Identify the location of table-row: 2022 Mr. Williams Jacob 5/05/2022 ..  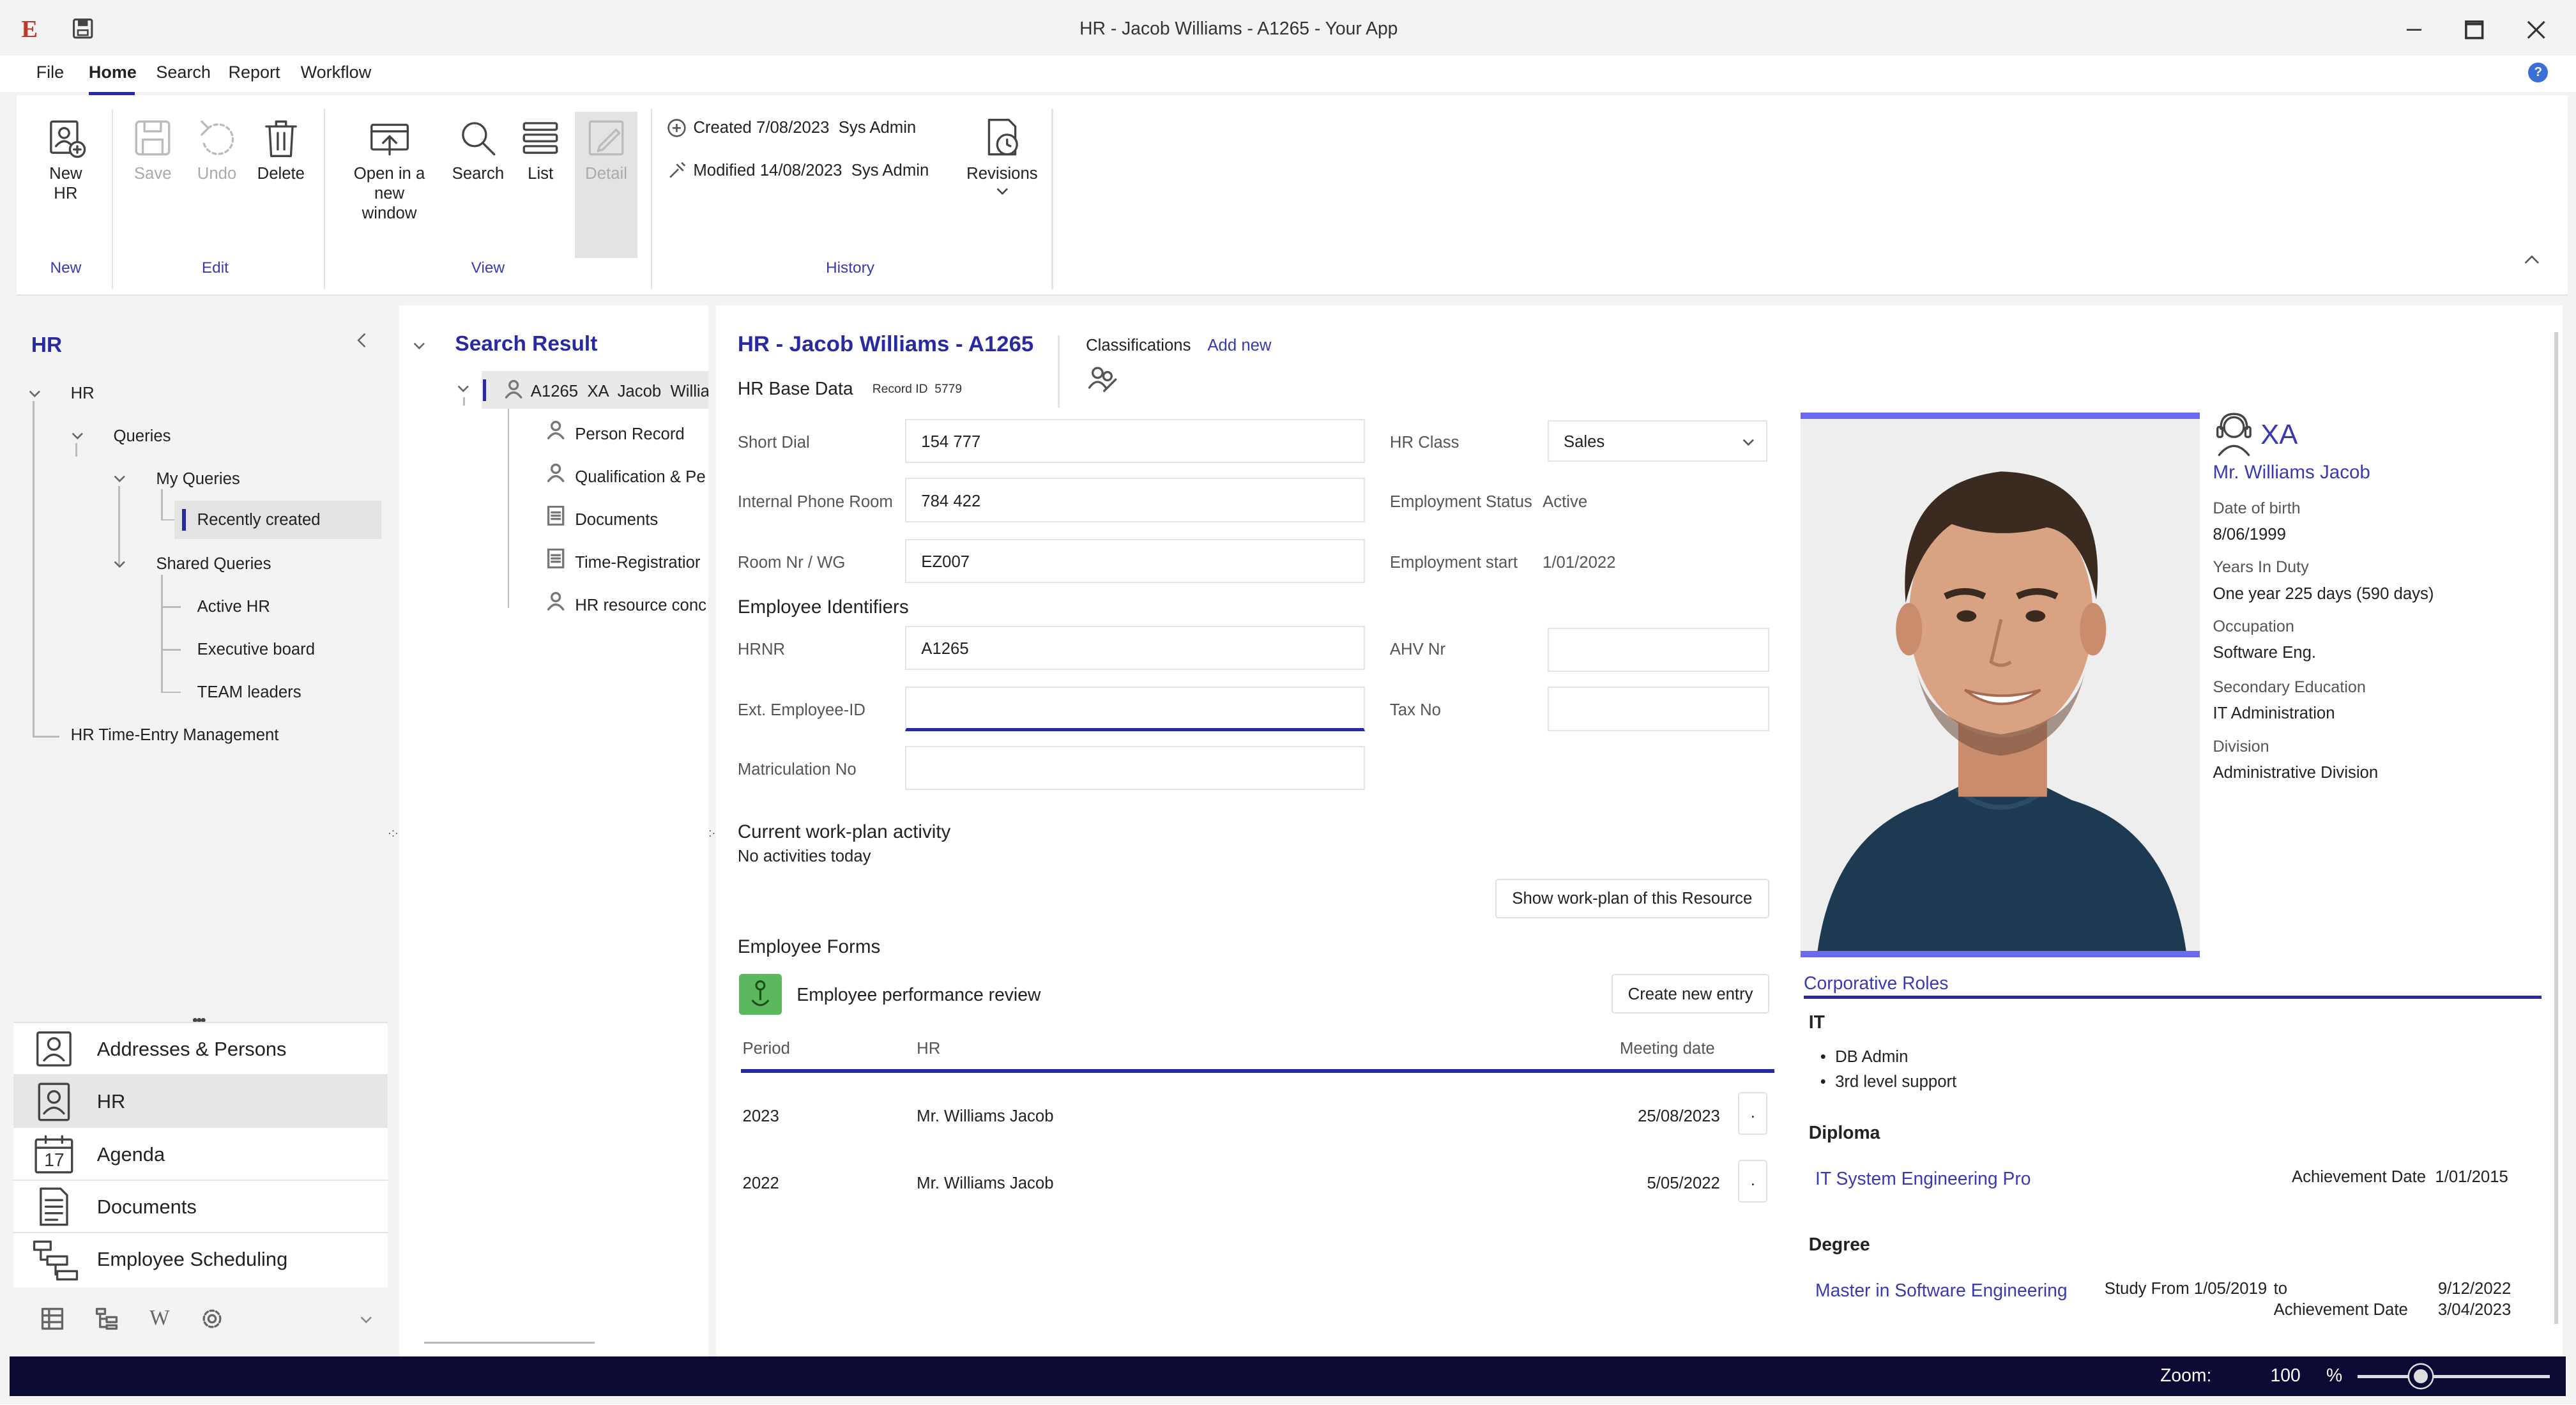
(1256, 1184).